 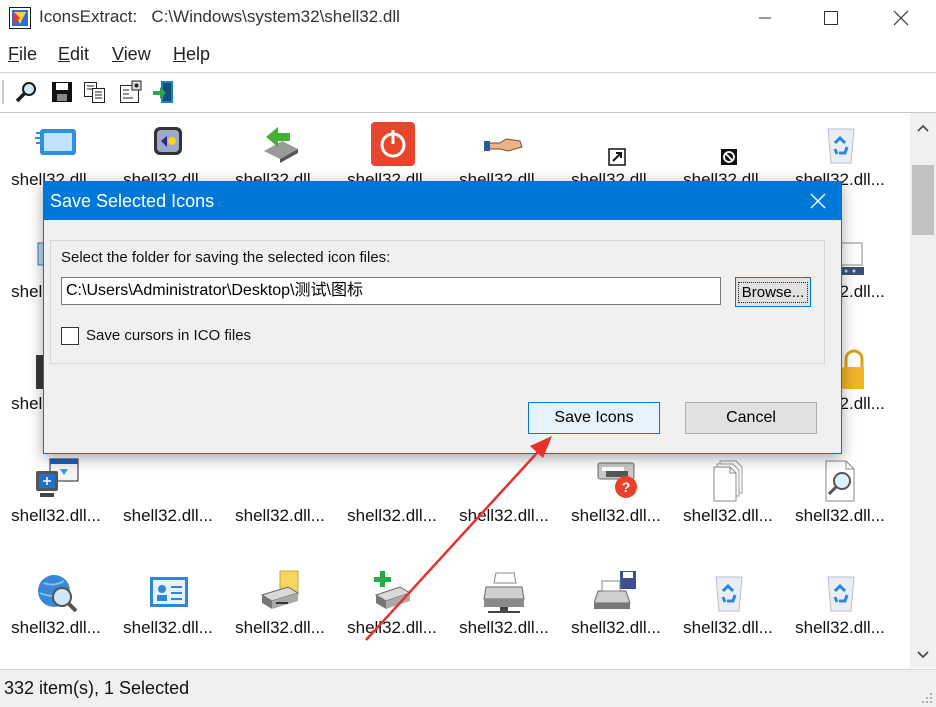 What do you see at coordinates (503, 145) in the screenshot?
I see `handshake-icon` at bounding box center [503, 145].